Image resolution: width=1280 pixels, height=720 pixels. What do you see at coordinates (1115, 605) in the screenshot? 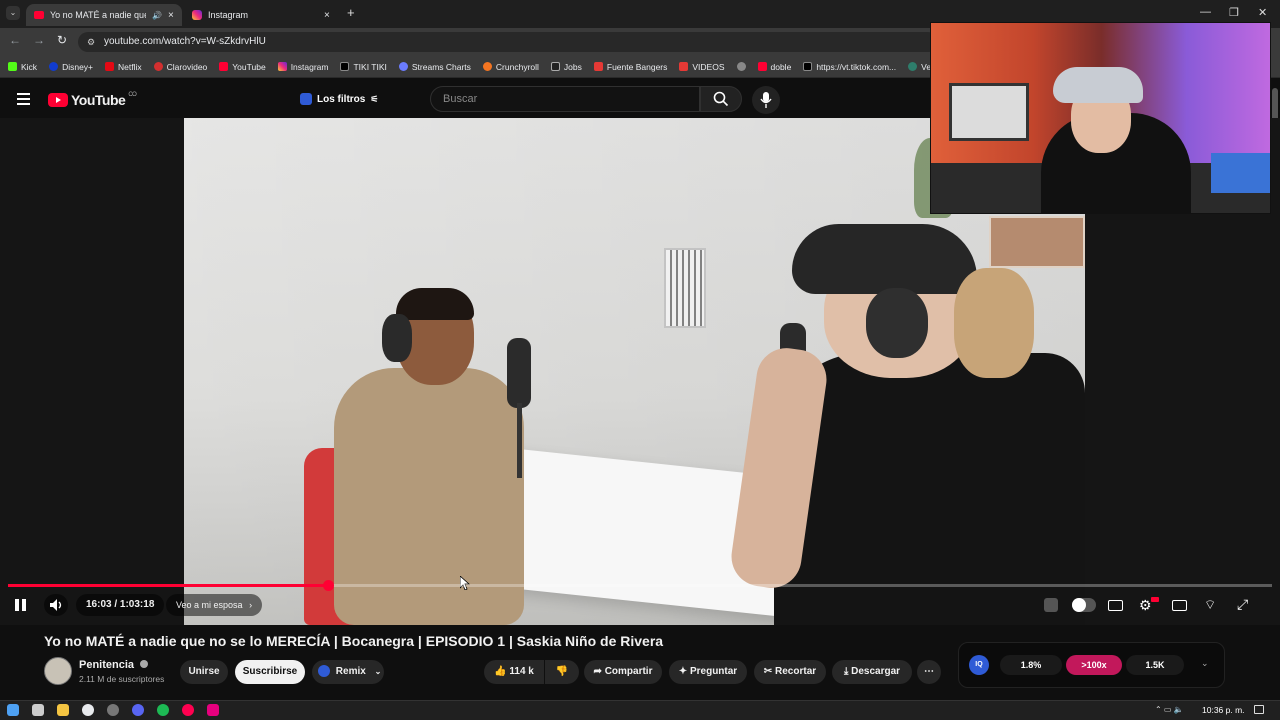
I see `subtitles-button` at bounding box center [1115, 605].